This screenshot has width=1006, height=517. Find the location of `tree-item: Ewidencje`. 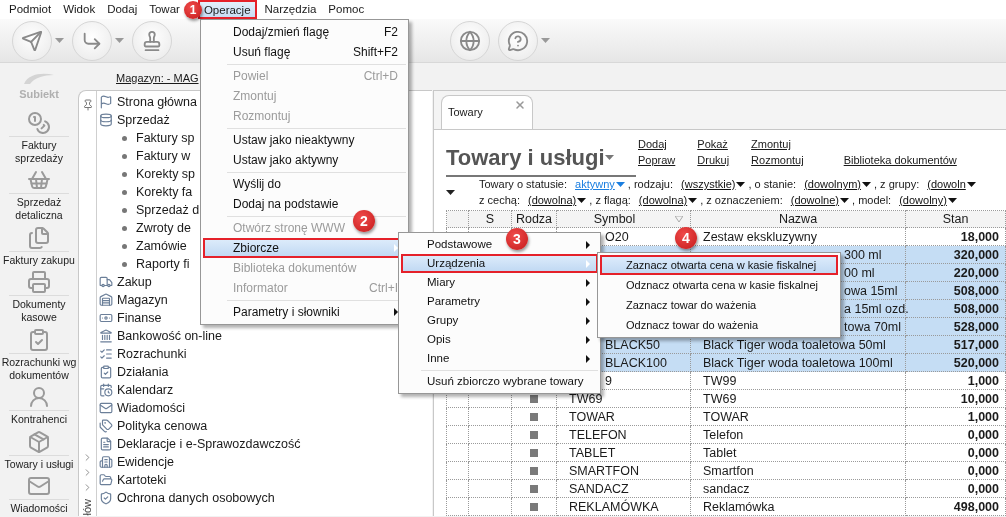

tree-item: Ewidencje is located at coordinates (145, 462).